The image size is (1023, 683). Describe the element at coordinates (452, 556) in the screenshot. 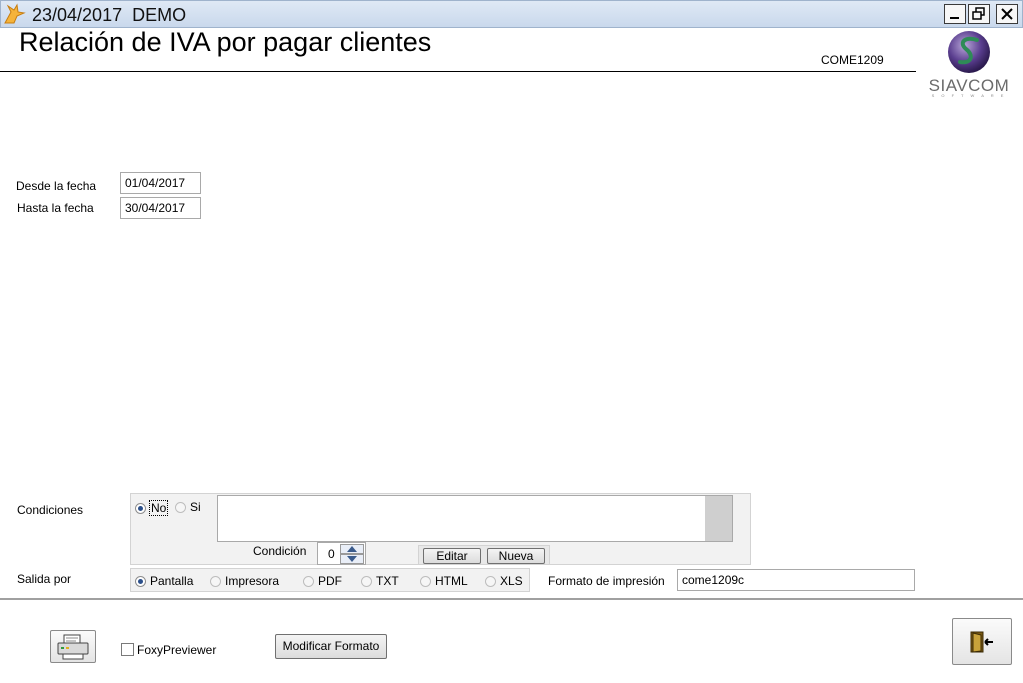

I see `edit-condition-button: Editar` at that location.